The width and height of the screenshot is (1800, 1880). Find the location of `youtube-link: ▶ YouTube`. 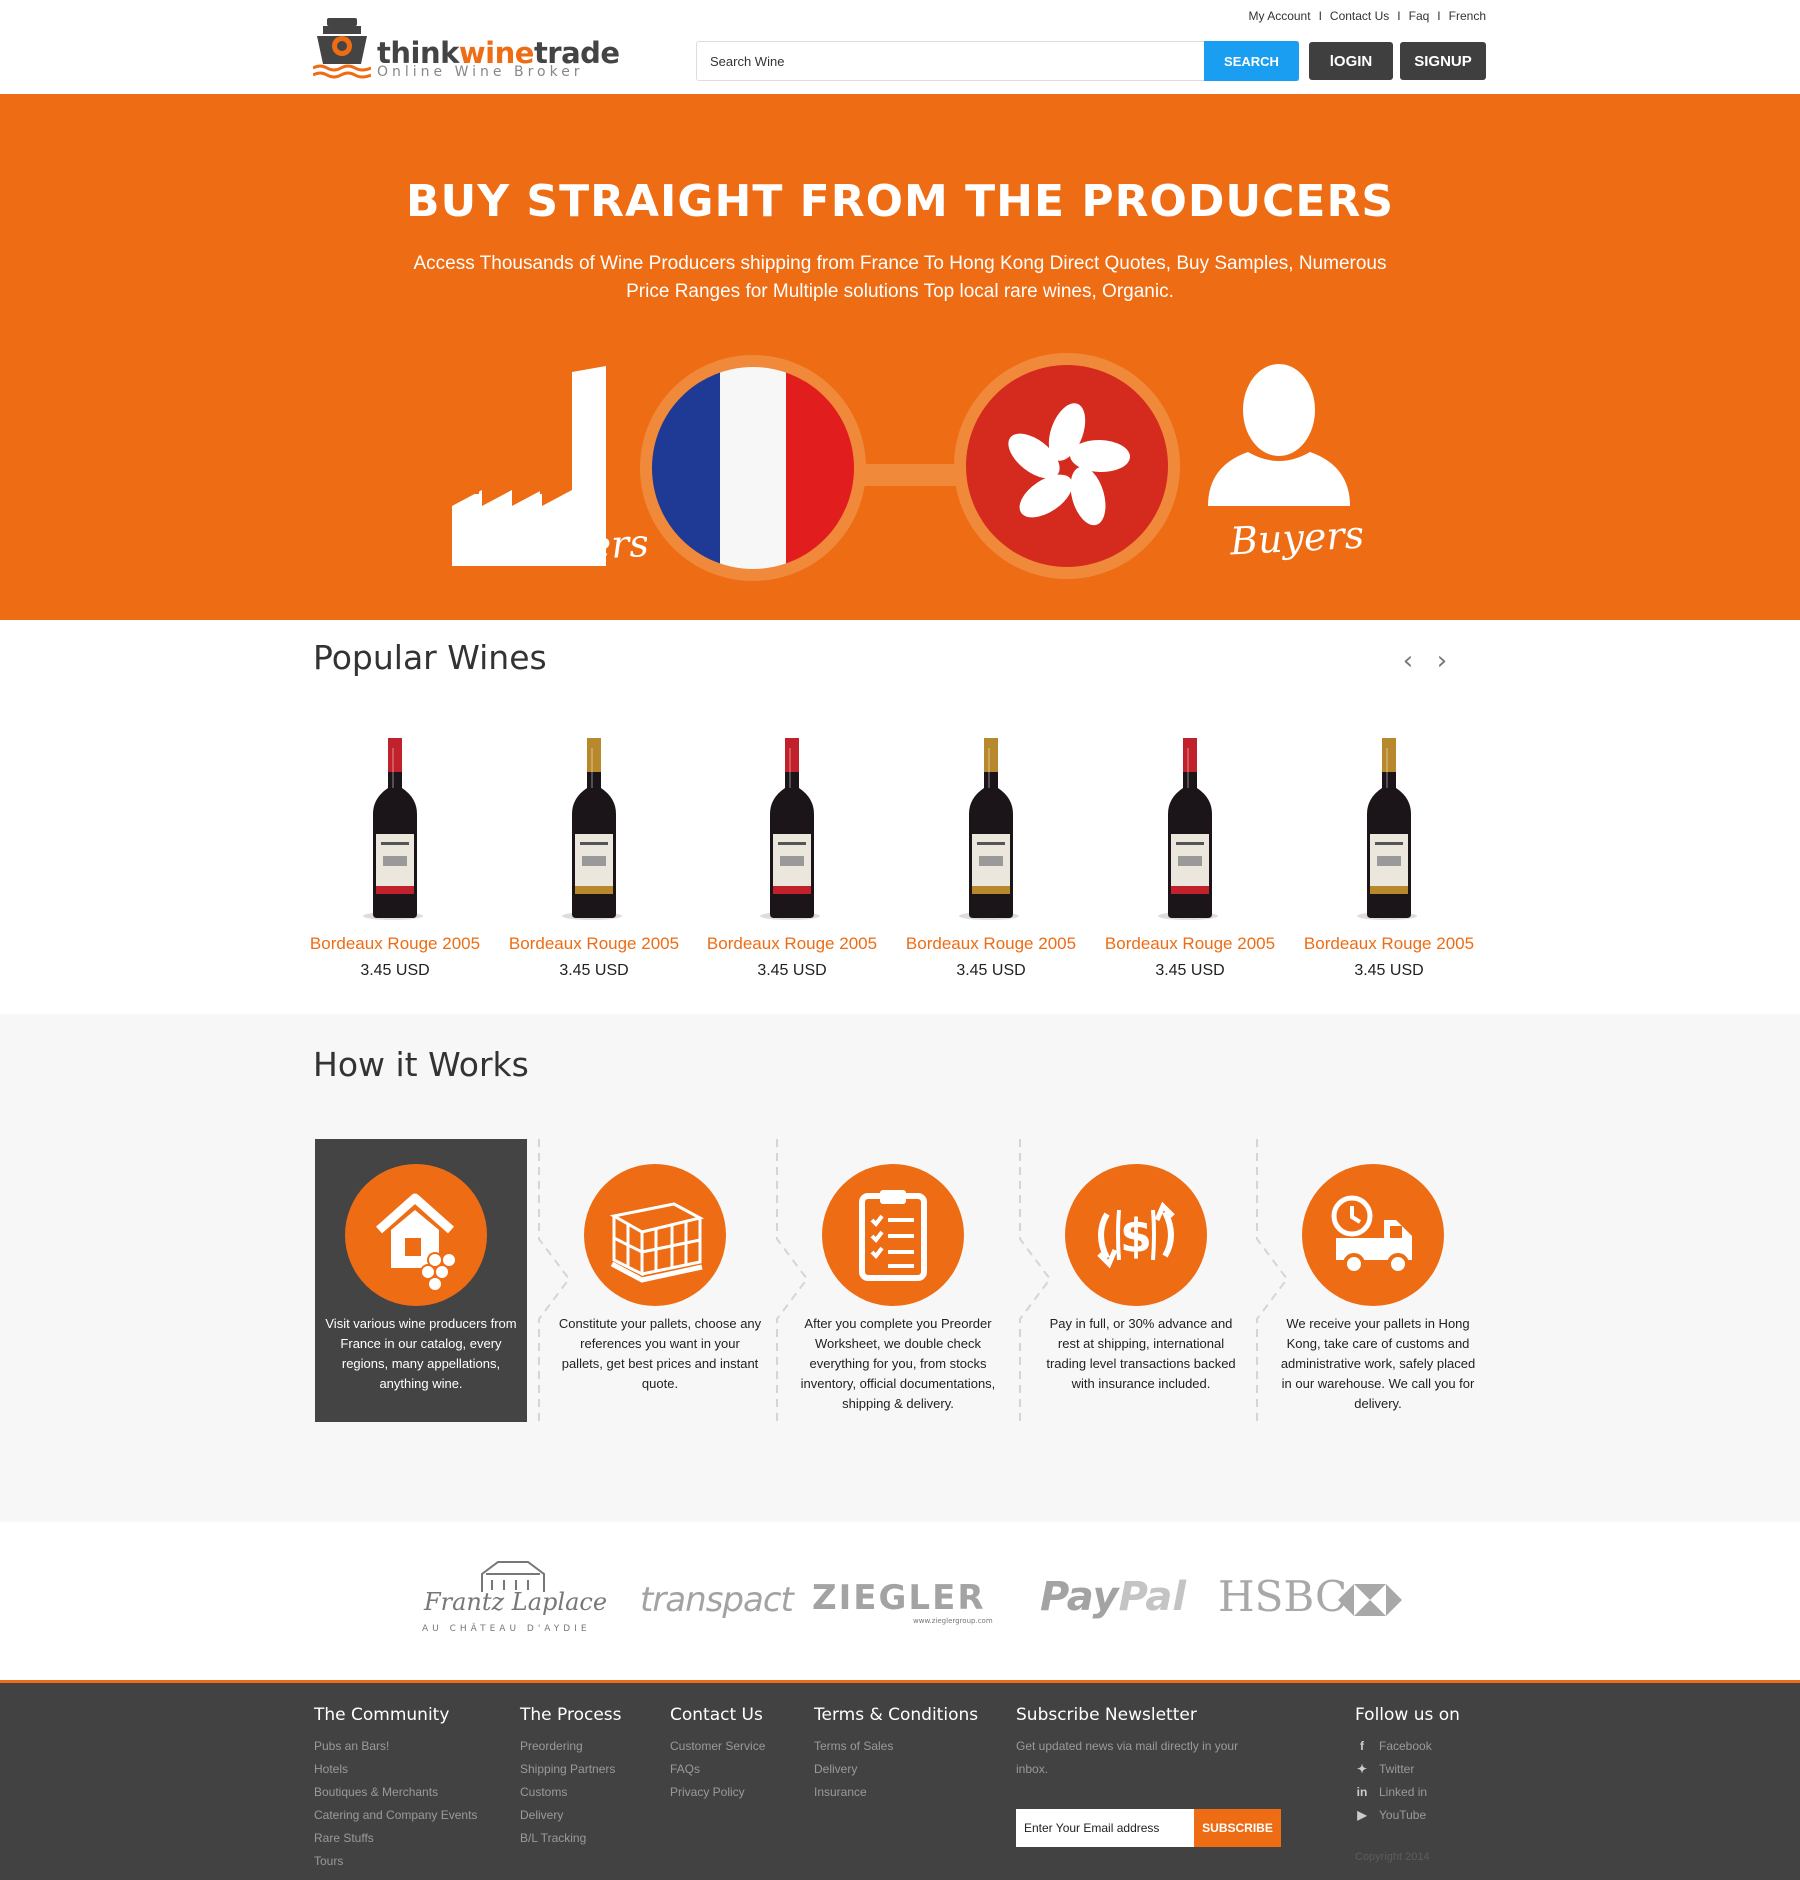

youtube-link: ▶ YouTube is located at coordinates (1407, 1815).